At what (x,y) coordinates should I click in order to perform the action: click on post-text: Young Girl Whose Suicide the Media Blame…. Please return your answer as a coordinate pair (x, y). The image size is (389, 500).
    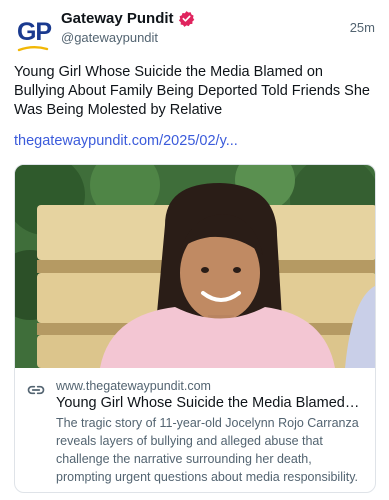
    Looking at the image, I should click on (192, 91).